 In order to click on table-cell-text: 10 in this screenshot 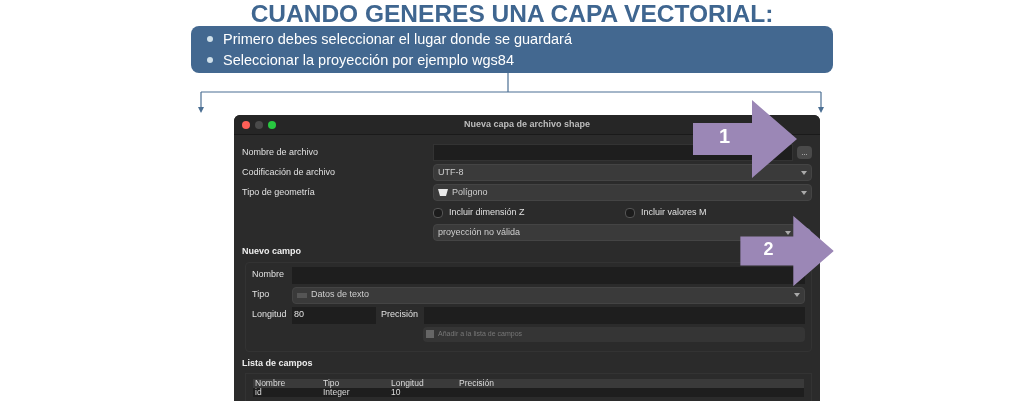, I will do `click(395, 392)`.